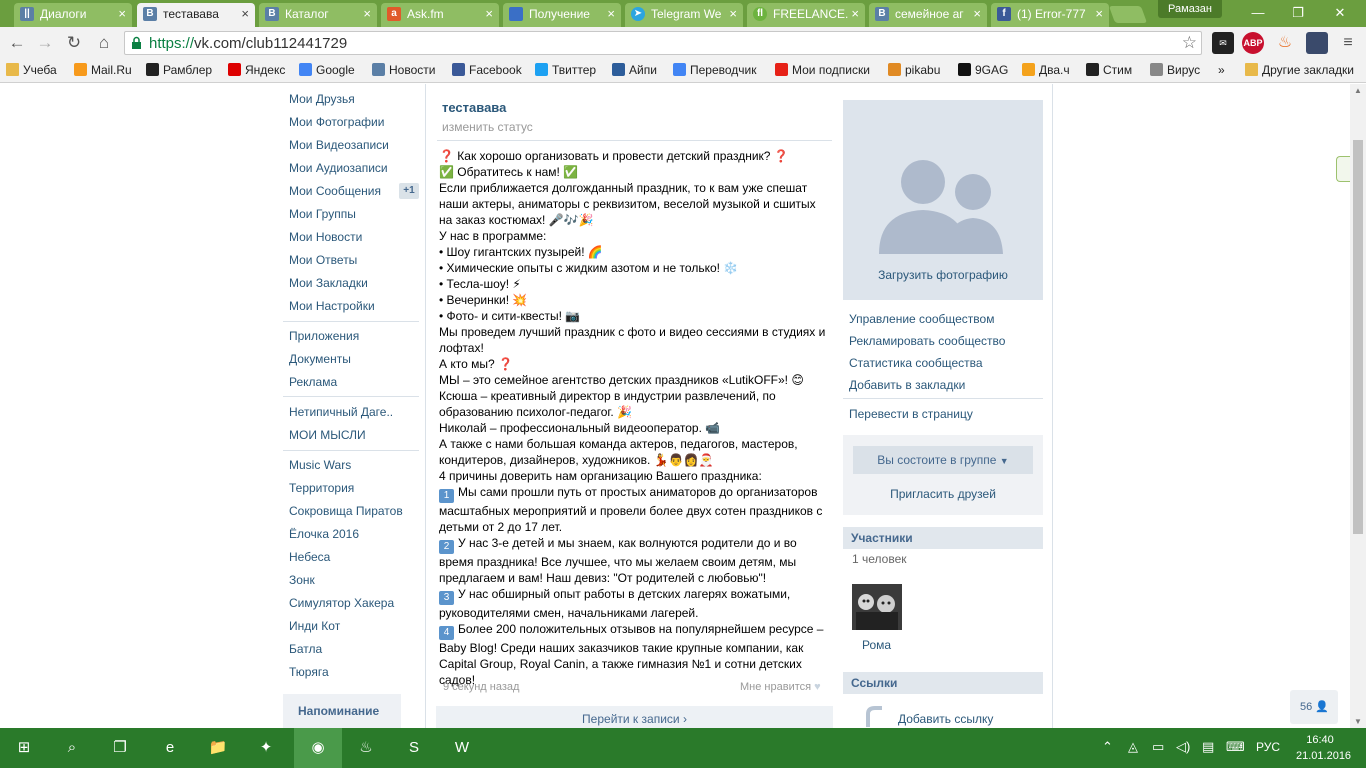 The width and height of the screenshot is (1366, 768). What do you see at coordinates (218, 748) in the screenshot?
I see `taskbar-button: 📁` at bounding box center [218, 748].